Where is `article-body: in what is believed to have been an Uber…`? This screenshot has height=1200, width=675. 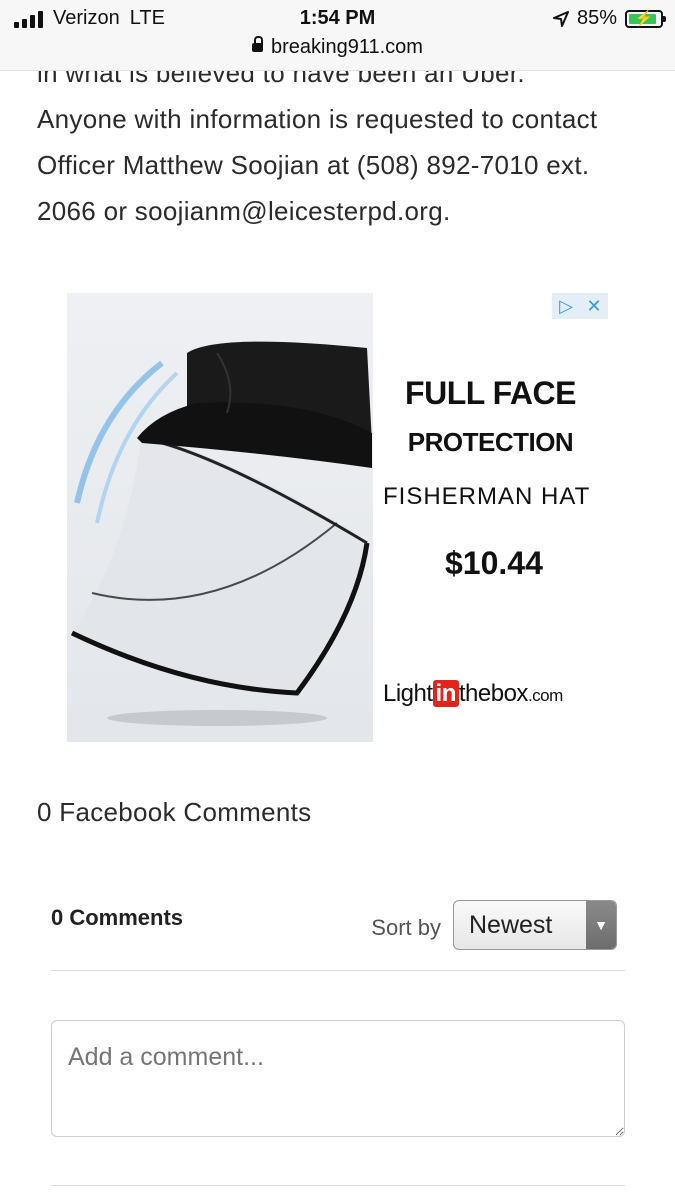 article-body: in what is believed to have been an Uber… is located at coordinates (342, 142).